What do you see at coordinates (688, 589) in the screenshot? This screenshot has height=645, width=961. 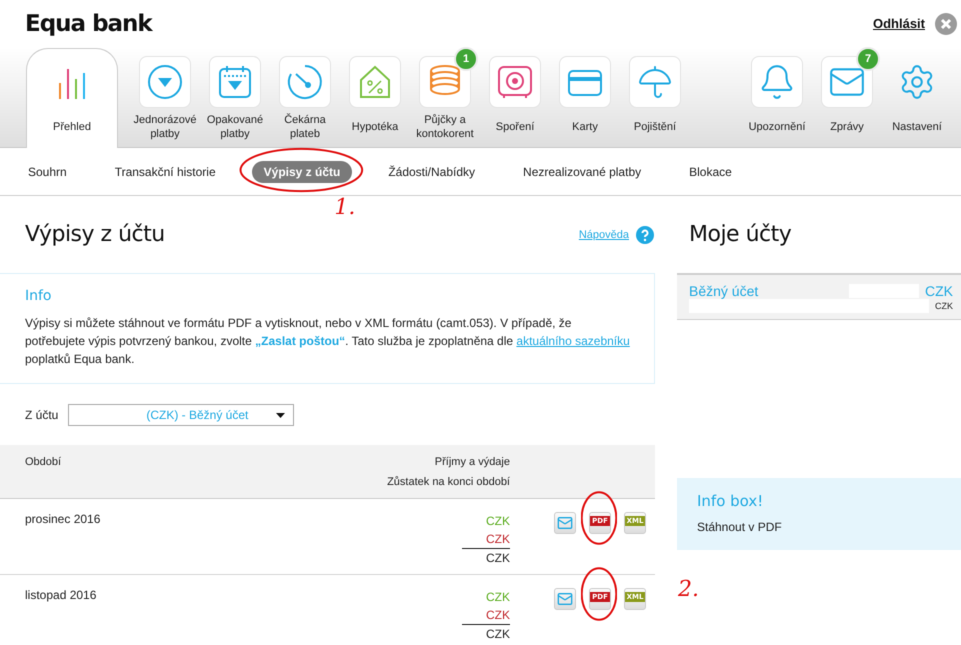 I see `annotation-number: 2.` at bounding box center [688, 589].